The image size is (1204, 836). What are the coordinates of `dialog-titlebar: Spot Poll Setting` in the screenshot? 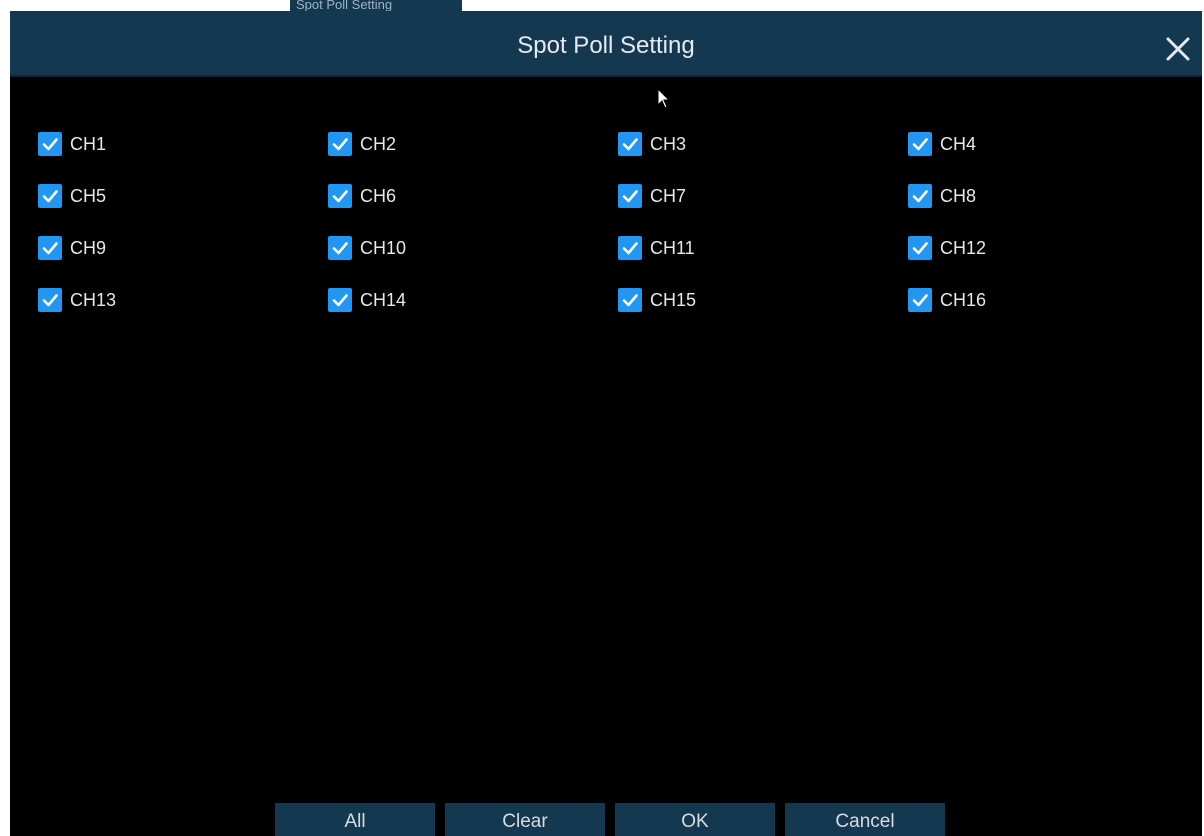 It's located at (606, 44).